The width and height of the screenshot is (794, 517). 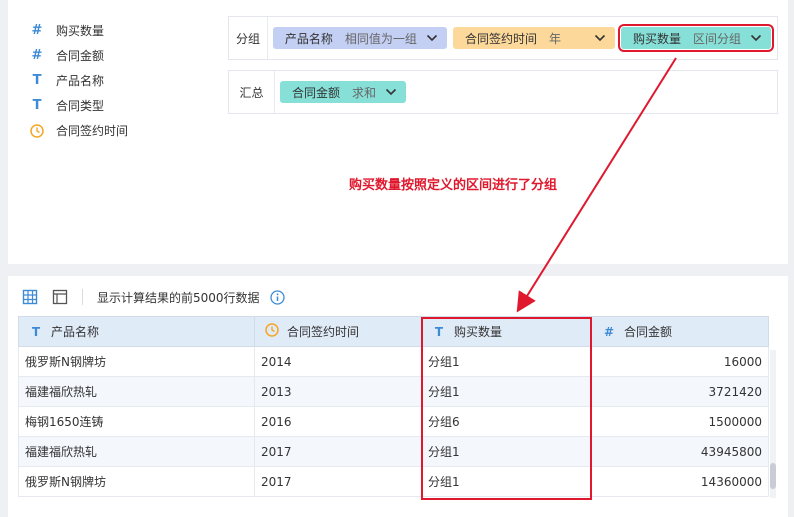 I want to click on column-header-product-name: T 产品名称, so click(x=136, y=331).